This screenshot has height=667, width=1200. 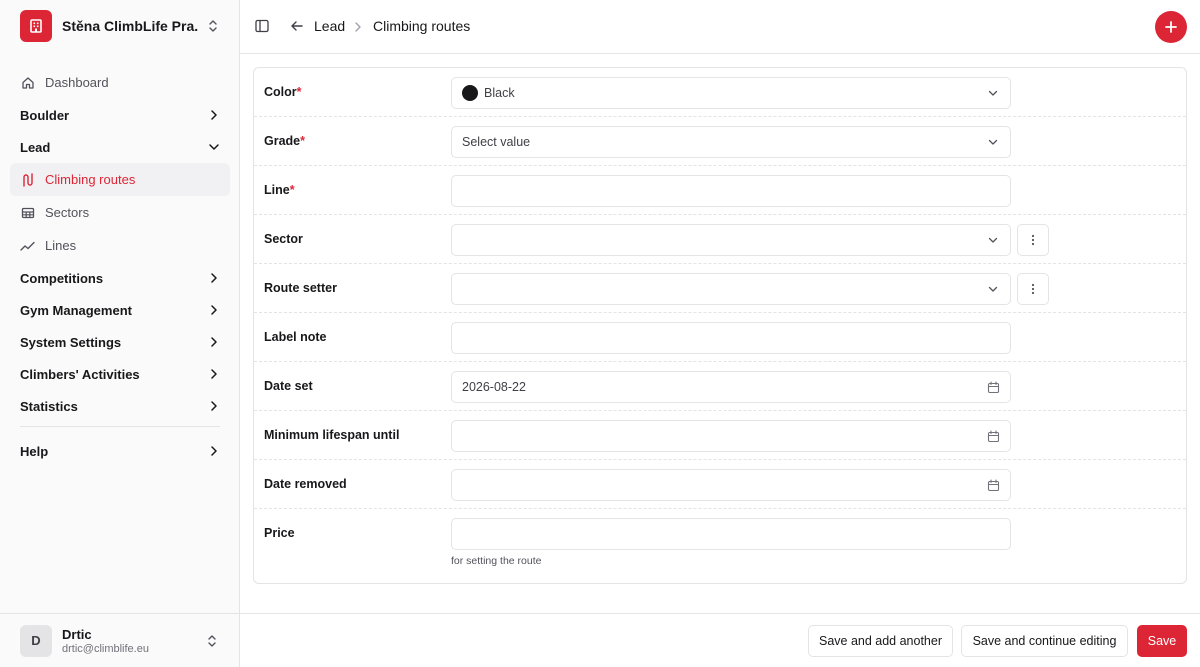 What do you see at coordinates (1044, 641) in the screenshot?
I see `save-and-continue-button: Save and continue editing` at bounding box center [1044, 641].